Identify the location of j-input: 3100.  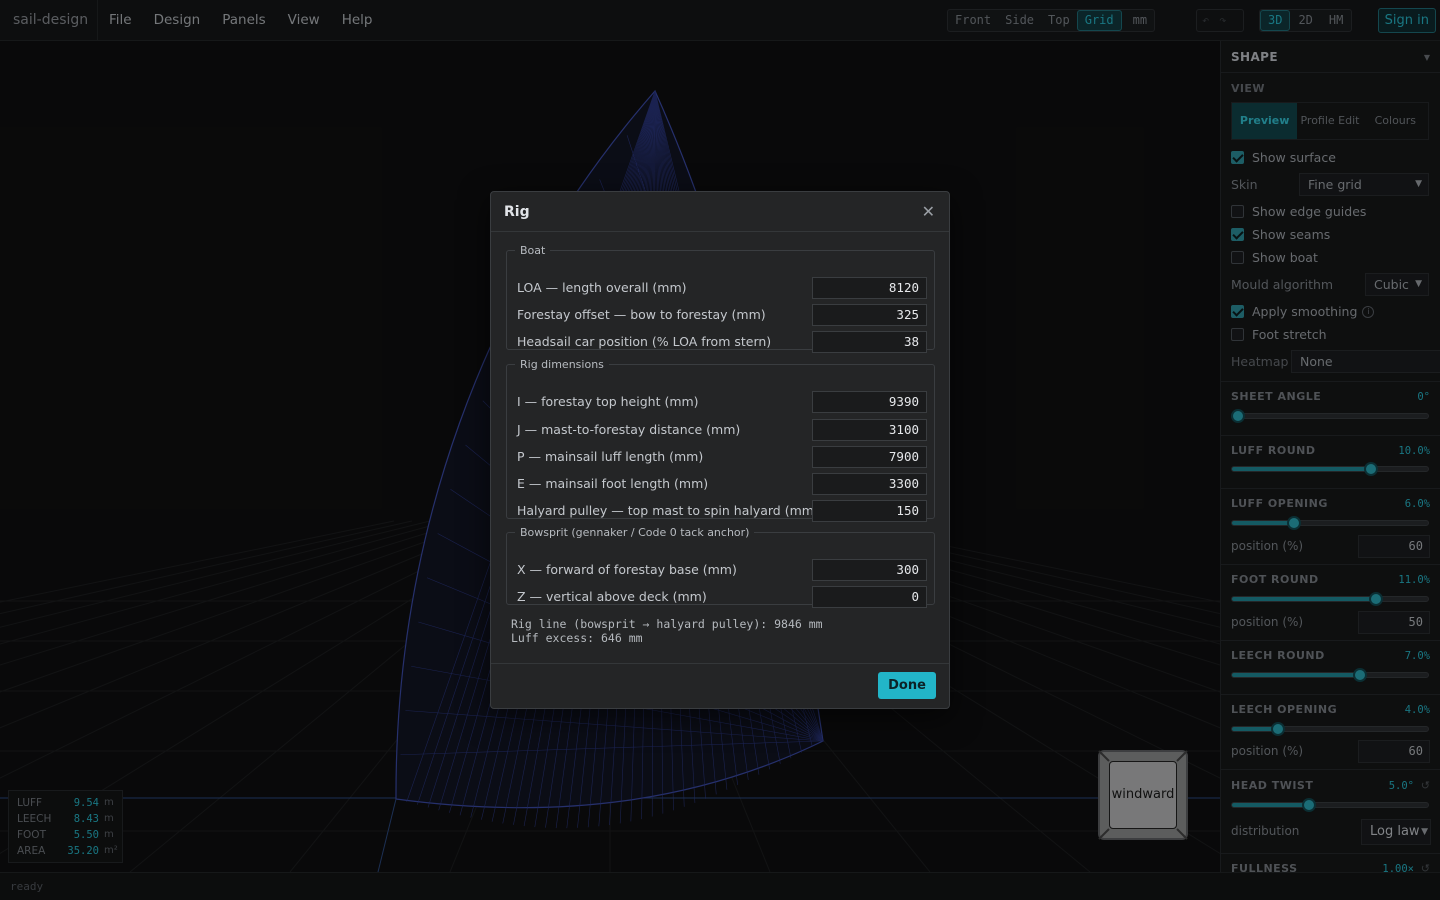
(869, 430).